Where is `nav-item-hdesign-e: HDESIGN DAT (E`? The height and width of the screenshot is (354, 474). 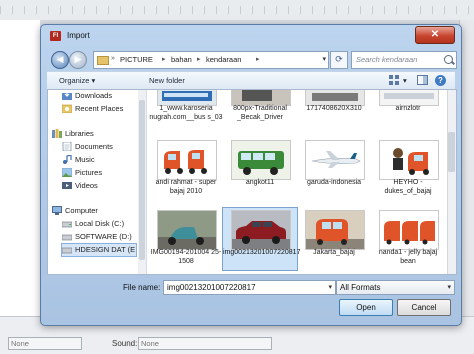
nav-item-hdesign-e: HDESIGN DAT (E is located at coordinates (99, 250).